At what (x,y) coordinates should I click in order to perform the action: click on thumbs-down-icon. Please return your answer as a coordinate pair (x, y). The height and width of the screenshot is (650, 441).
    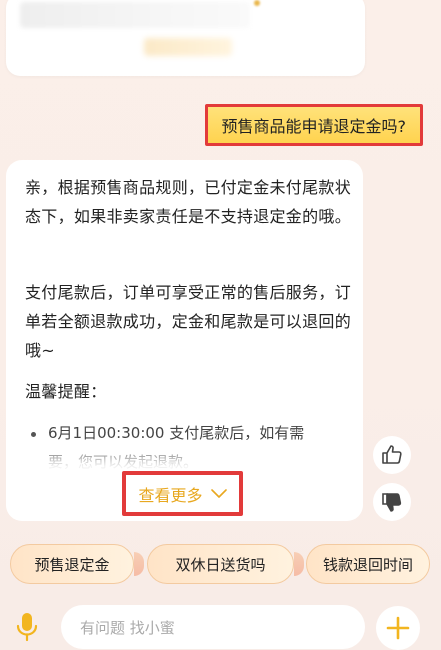
    Looking at the image, I should click on (392, 502).